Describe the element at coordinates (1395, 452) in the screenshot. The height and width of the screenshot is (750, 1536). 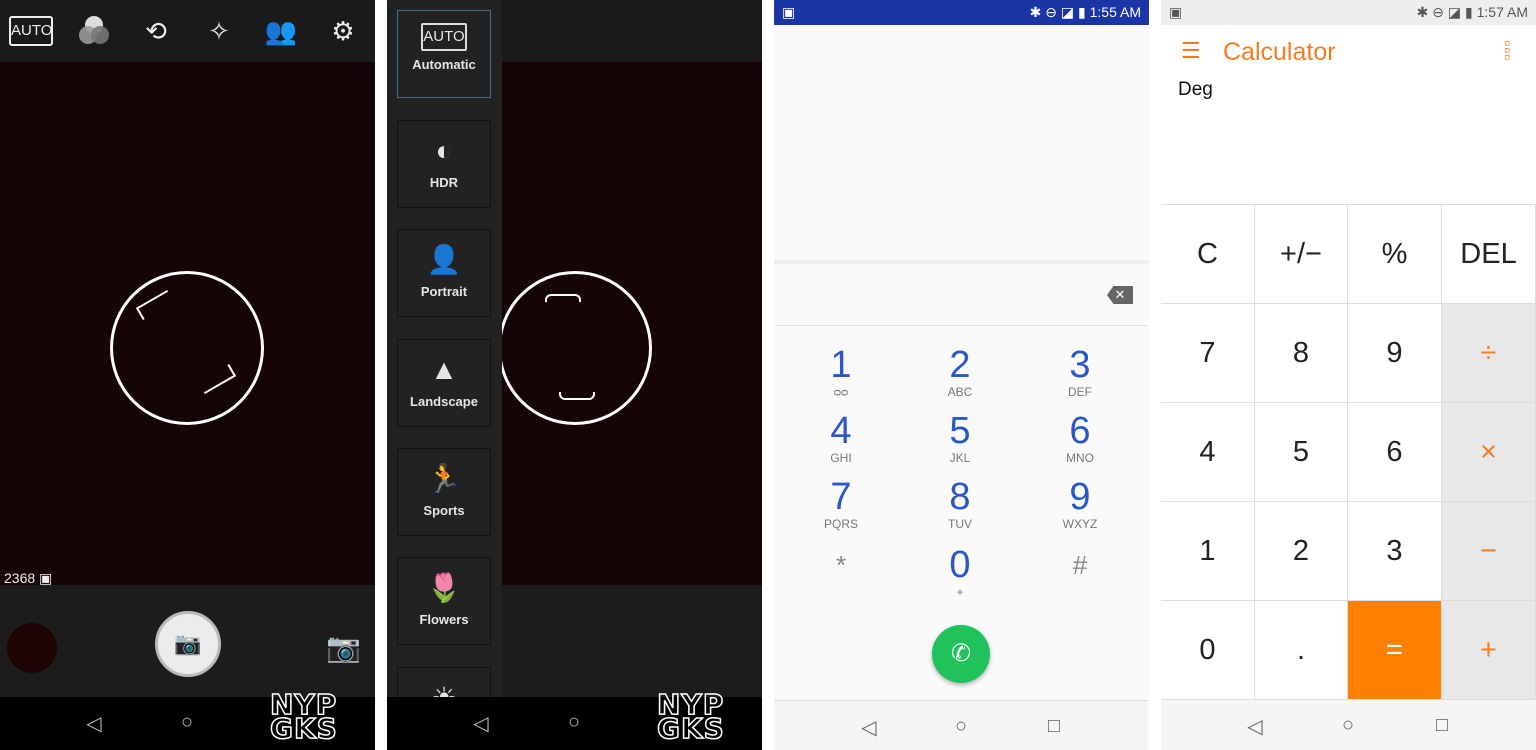
I see `calc-key: 6` at that location.